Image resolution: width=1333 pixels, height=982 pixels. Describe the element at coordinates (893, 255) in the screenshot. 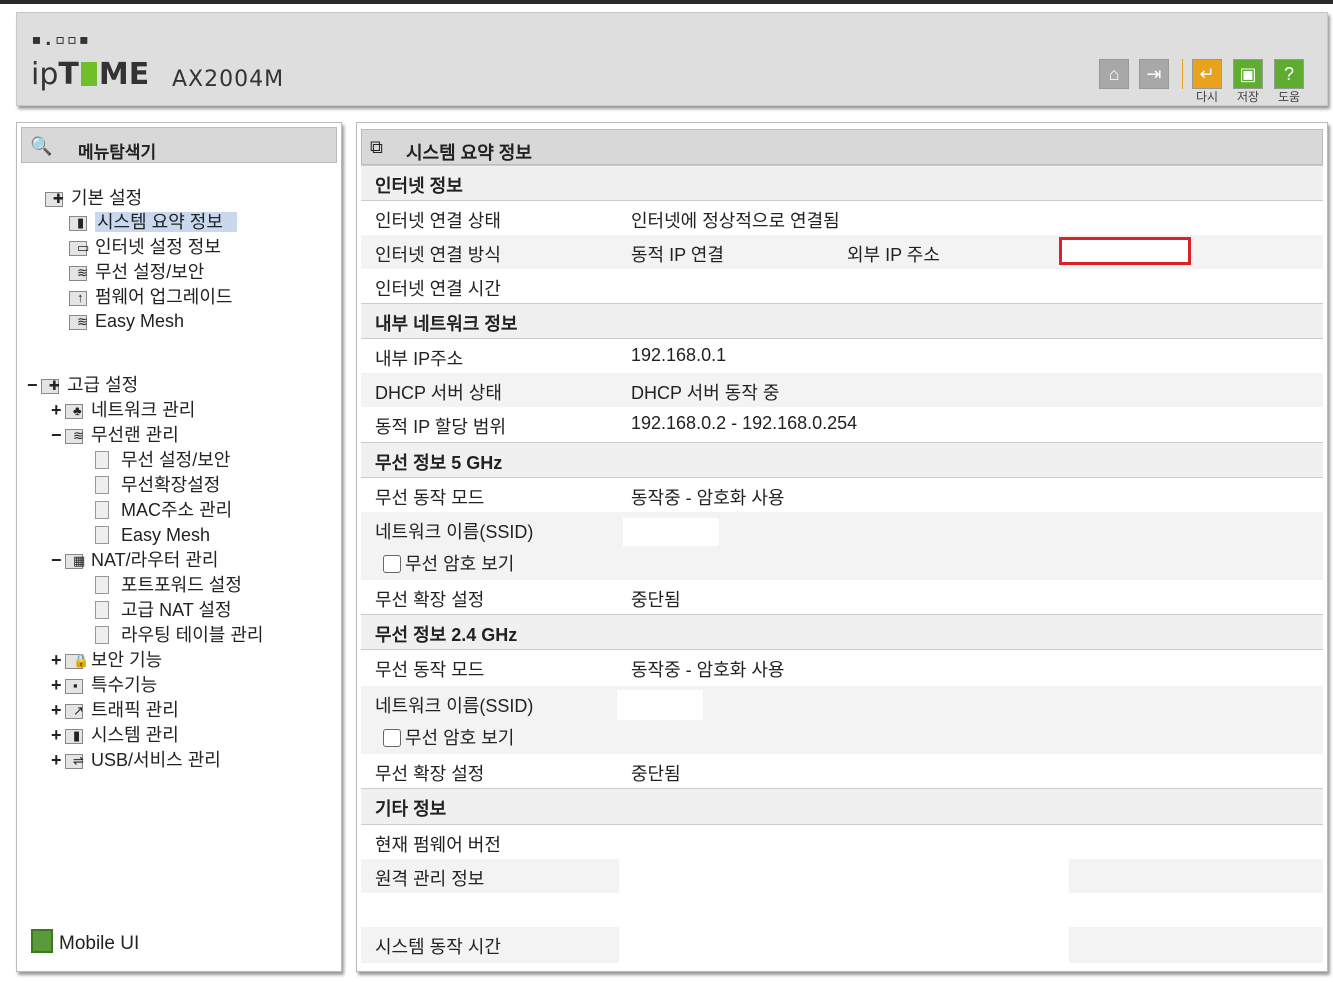

I see `external-ip-label: 외부 IP 주소` at that location.